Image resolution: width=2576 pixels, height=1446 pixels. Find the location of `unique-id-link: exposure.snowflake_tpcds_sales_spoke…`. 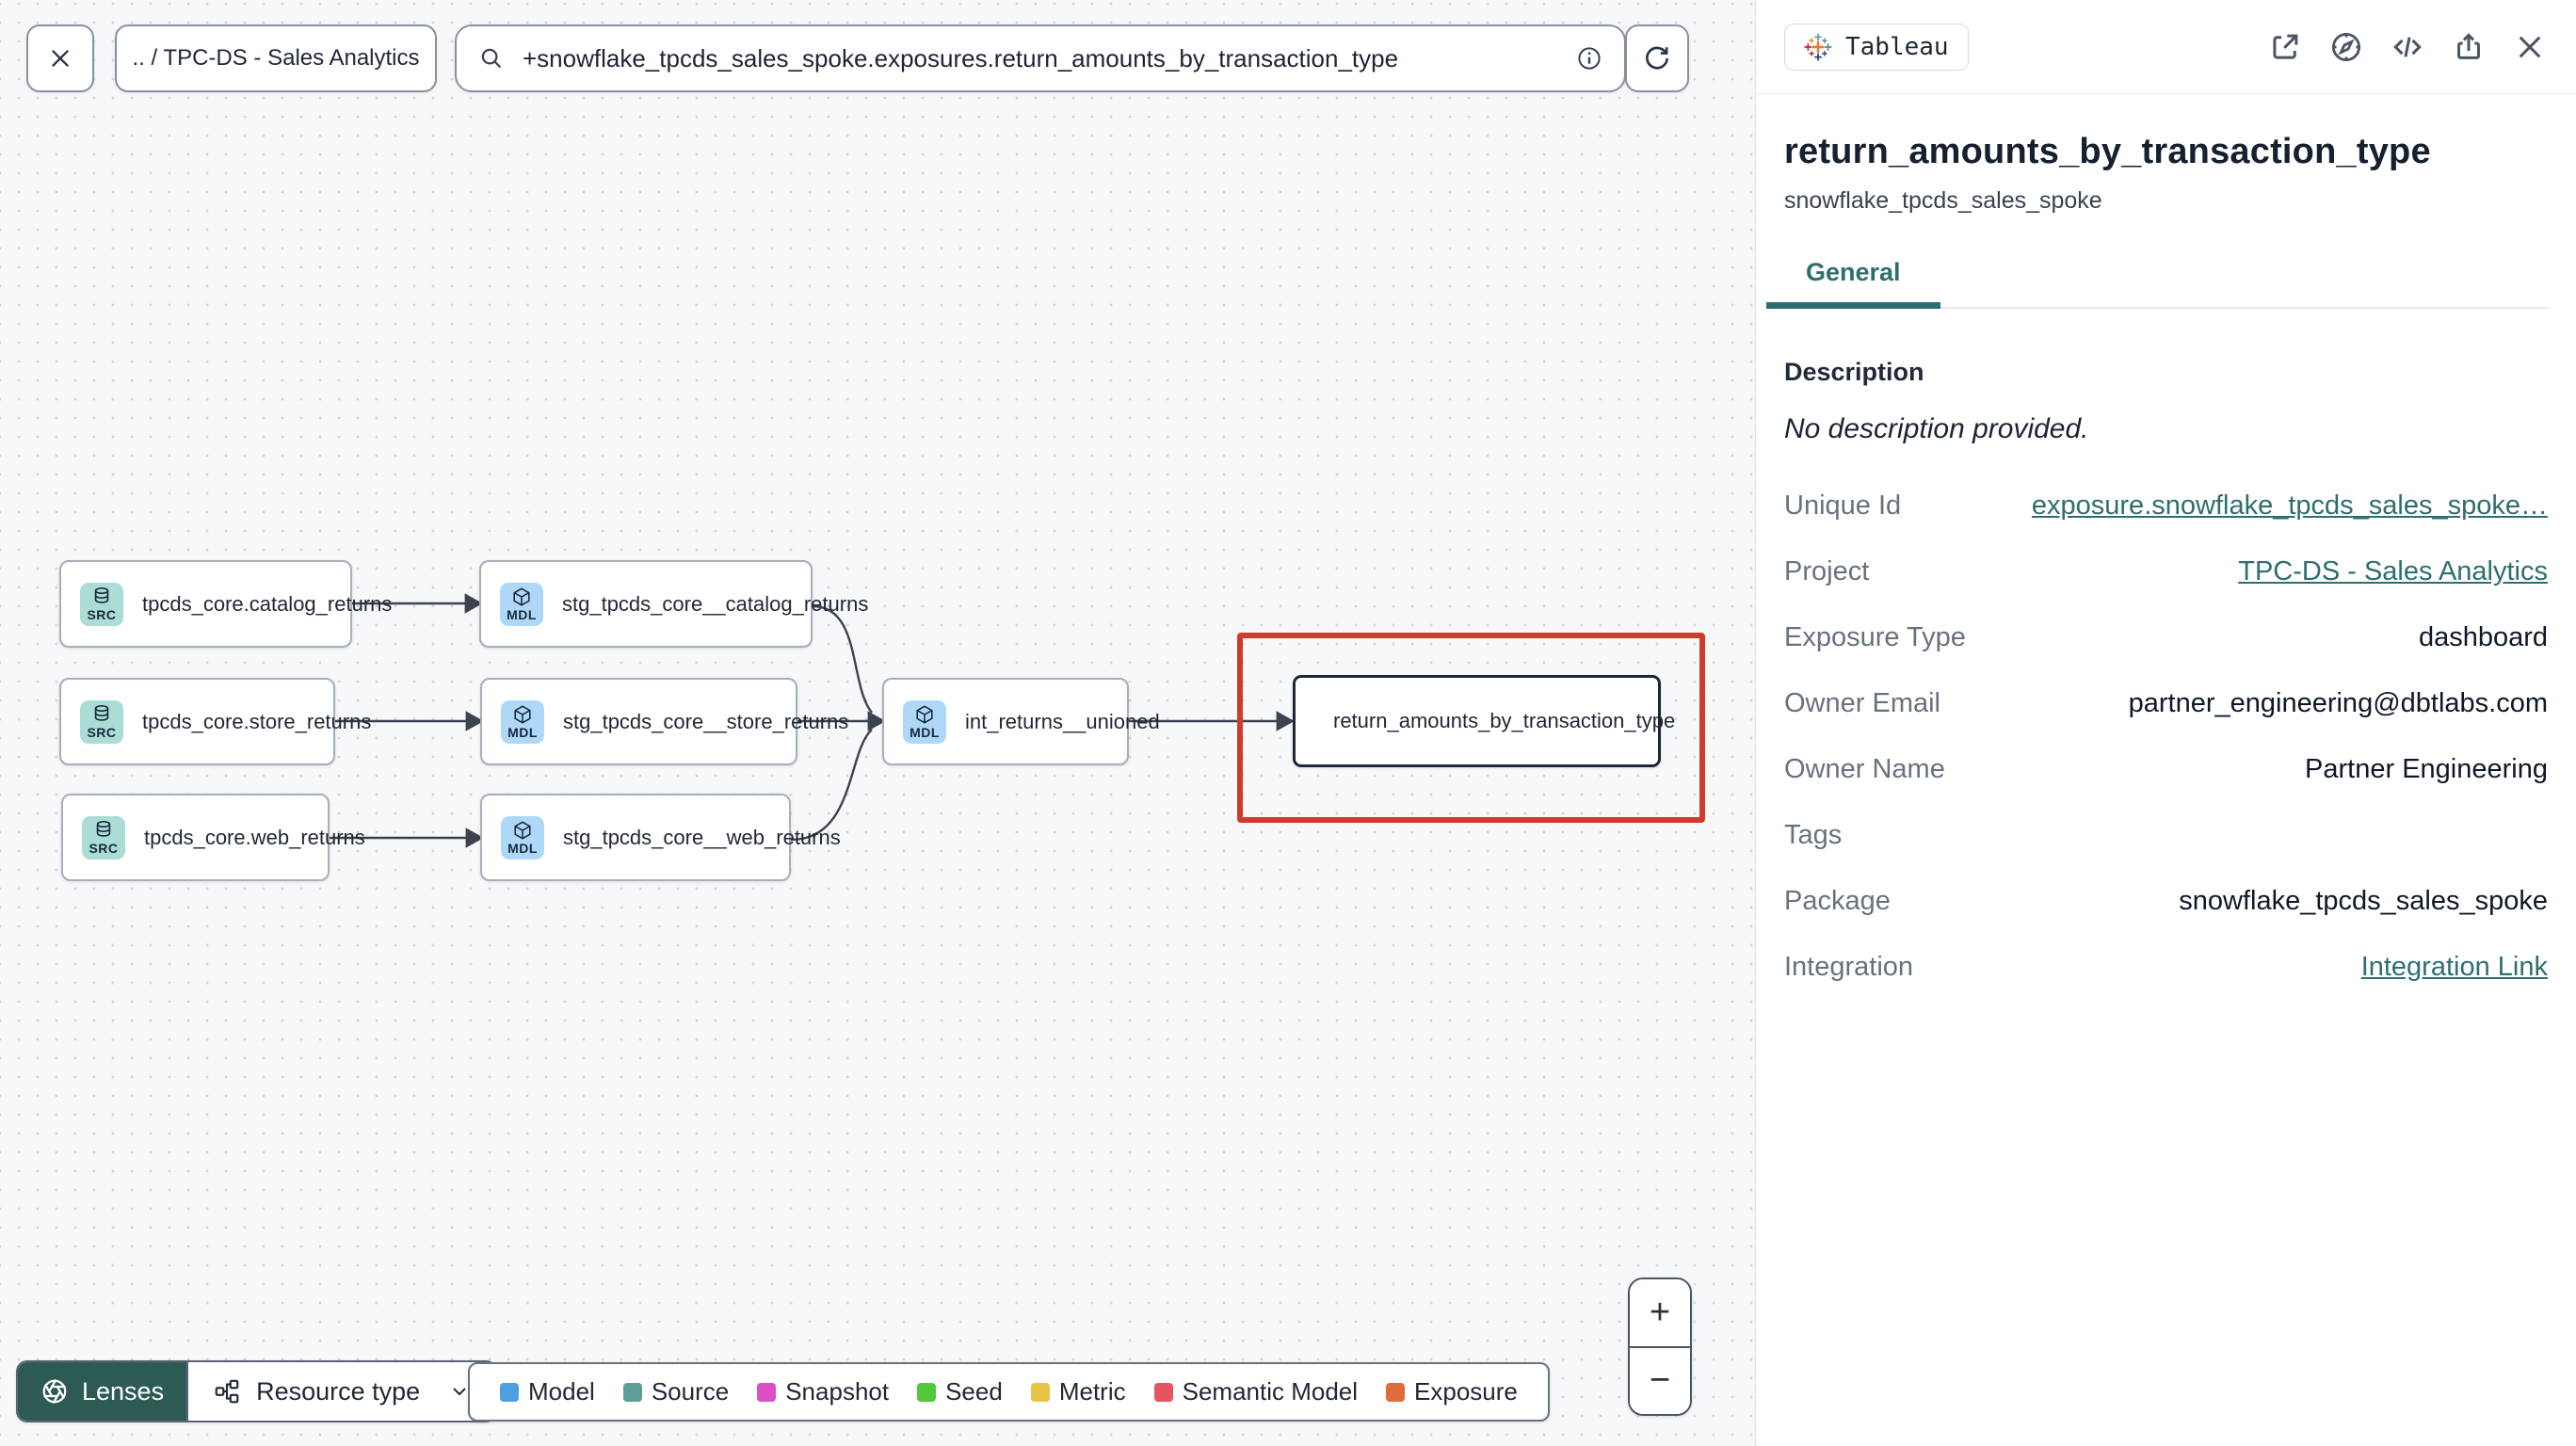

unique-id-link: exposure.snowflake_tpcds_sales_spoke… is located at coordinates (2290, 506).